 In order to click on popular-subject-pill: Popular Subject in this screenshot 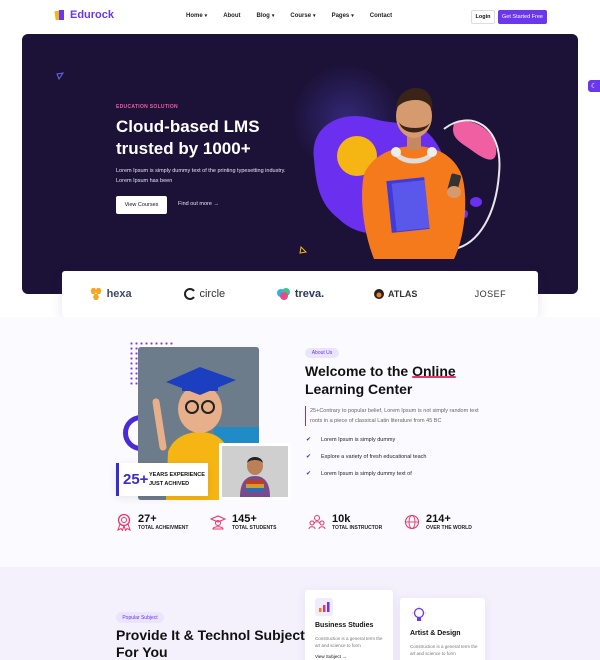, I will do `click(140, 617)`.